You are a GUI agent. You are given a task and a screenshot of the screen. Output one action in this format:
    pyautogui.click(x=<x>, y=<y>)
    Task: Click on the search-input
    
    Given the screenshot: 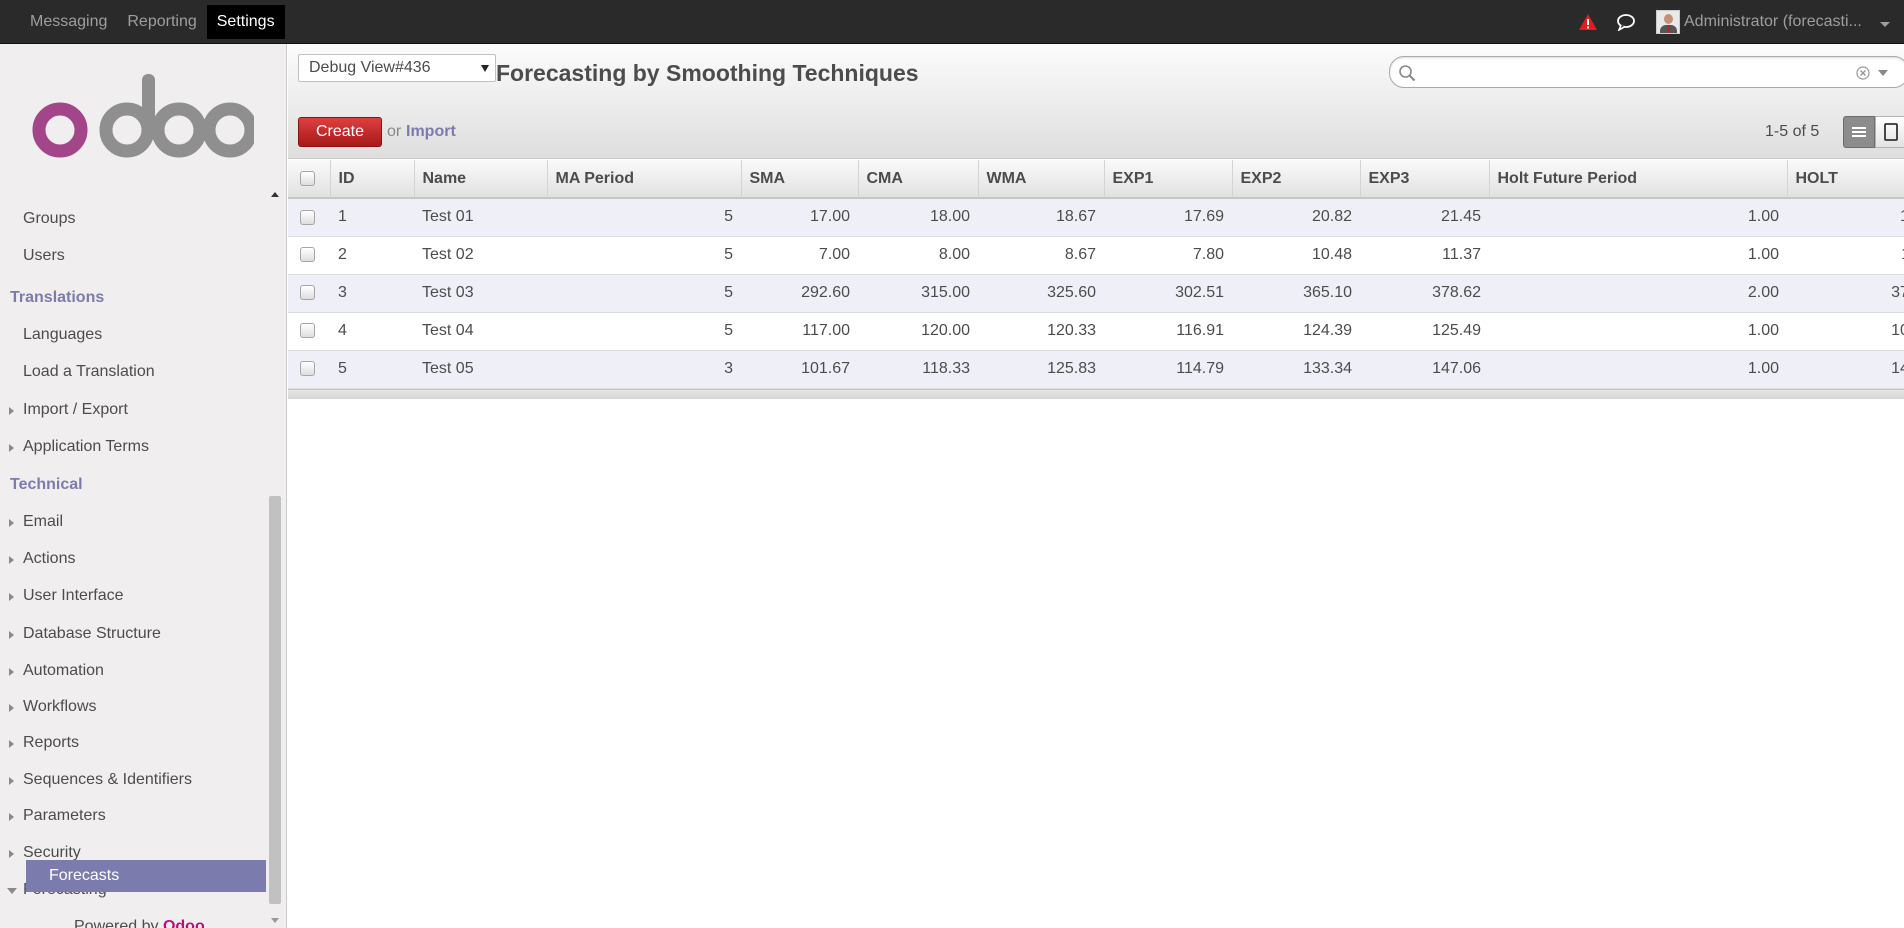 What is the action you would take?
    pyautogui.click(x=1640, y=73)
    